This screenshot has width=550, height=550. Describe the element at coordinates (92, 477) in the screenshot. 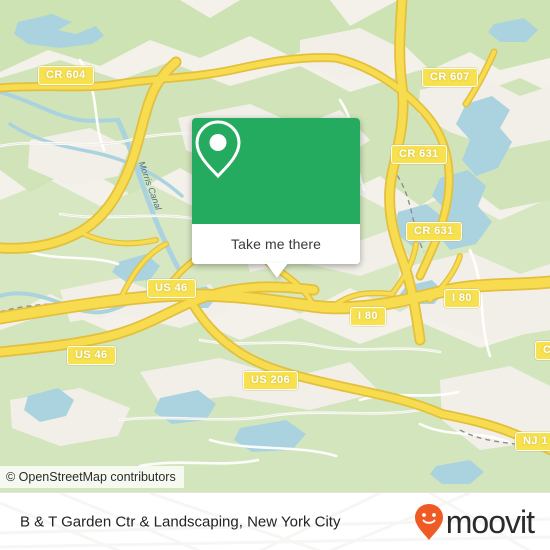

I see `osm-attribution: © OpenStreetMap contributors` at that location.